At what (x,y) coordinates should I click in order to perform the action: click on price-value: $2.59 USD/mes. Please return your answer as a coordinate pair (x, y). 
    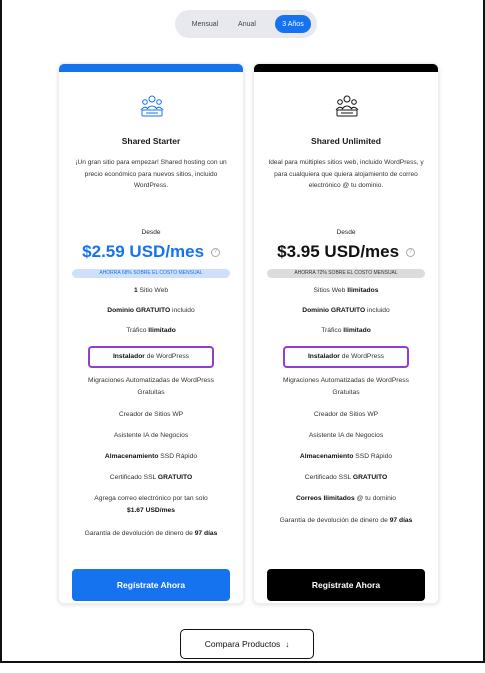
    Looking at the image, I should click on (143, 251).